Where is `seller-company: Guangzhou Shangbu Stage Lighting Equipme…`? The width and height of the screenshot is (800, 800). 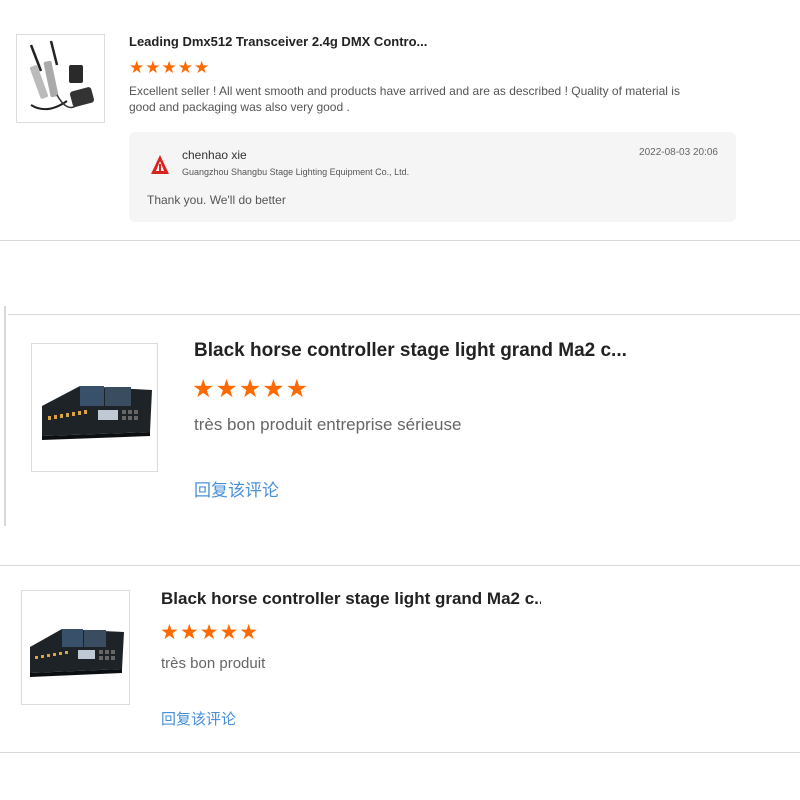 seller-company: Guangzhou Shangbu Stage Lighting Equipme… is located at coordinates (296, 172).